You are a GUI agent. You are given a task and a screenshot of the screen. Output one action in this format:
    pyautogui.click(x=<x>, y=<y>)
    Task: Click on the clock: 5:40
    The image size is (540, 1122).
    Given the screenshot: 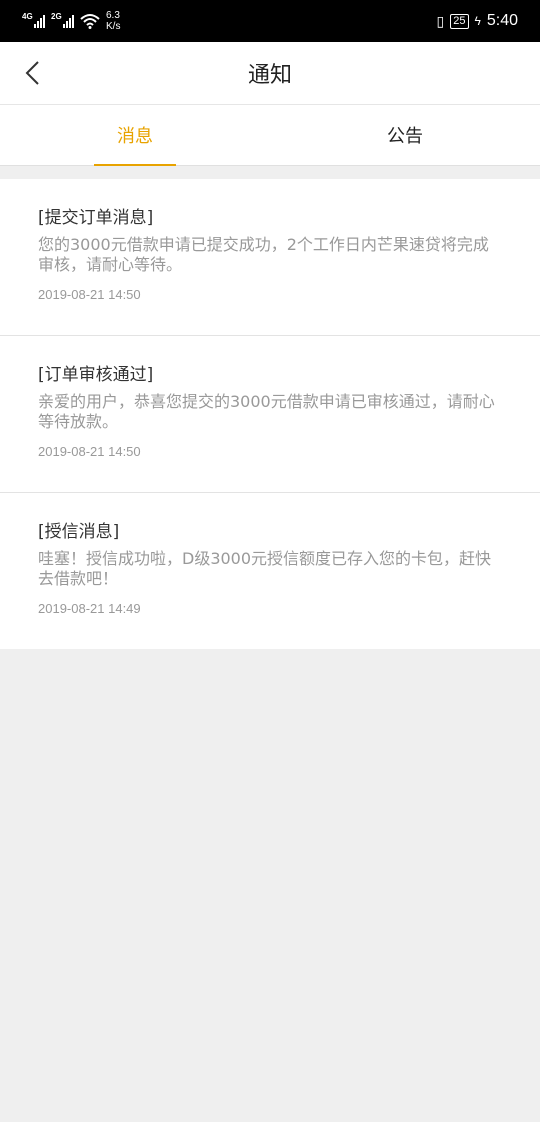 What is the action you would take?
    pyautogui.click(x=502, y=20)
    